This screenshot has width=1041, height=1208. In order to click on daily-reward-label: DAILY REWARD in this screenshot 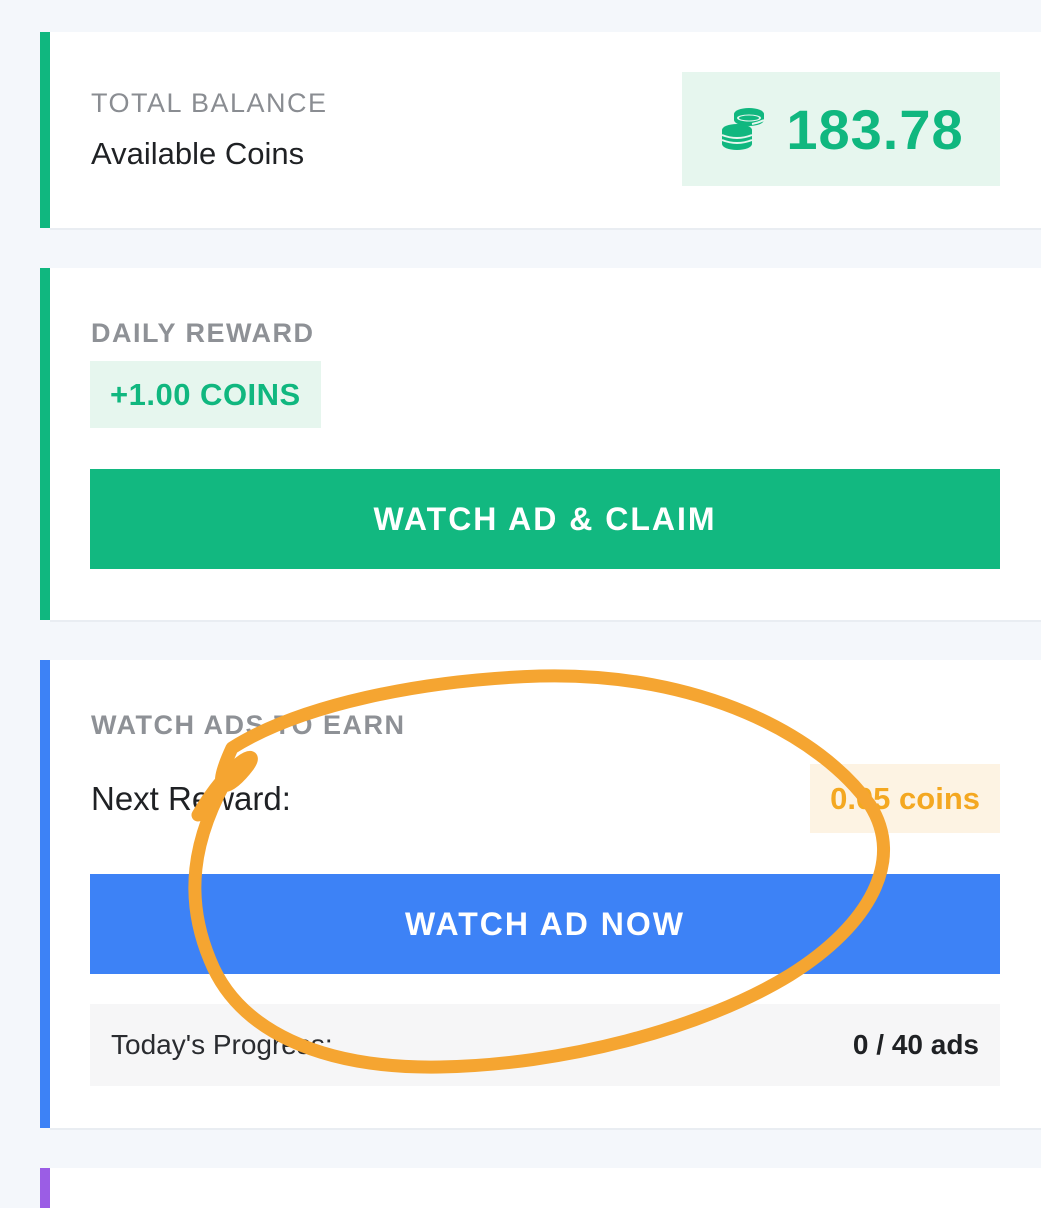, I will do `click(203, 333)`.